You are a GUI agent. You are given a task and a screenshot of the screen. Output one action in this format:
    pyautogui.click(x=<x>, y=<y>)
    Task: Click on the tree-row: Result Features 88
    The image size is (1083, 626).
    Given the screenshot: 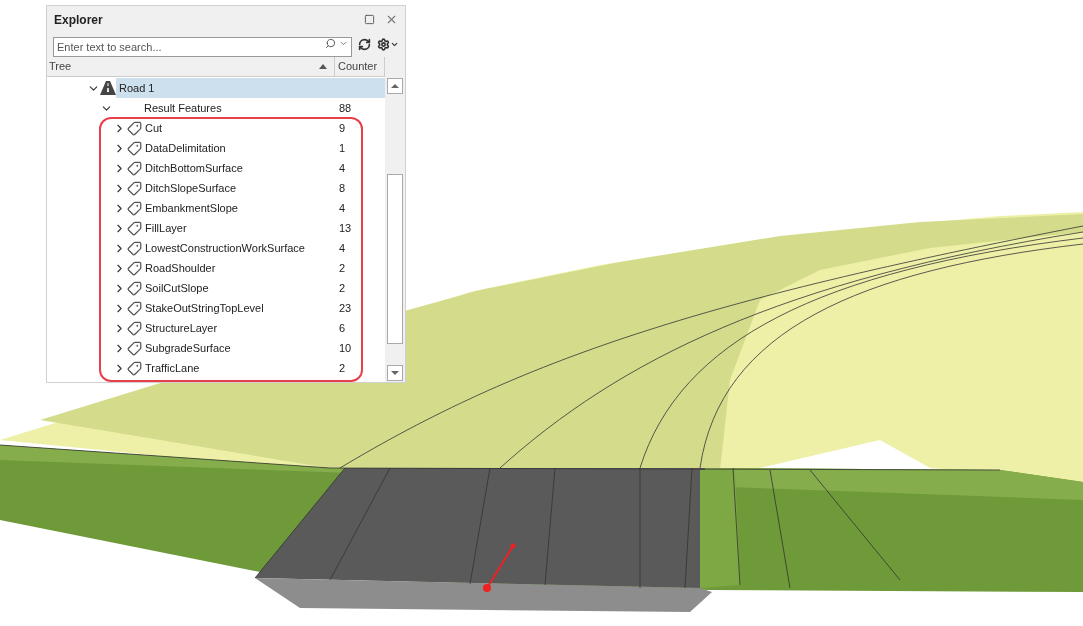 What is the action you would take?
    pyautogui.click(x=216, y=108)
    